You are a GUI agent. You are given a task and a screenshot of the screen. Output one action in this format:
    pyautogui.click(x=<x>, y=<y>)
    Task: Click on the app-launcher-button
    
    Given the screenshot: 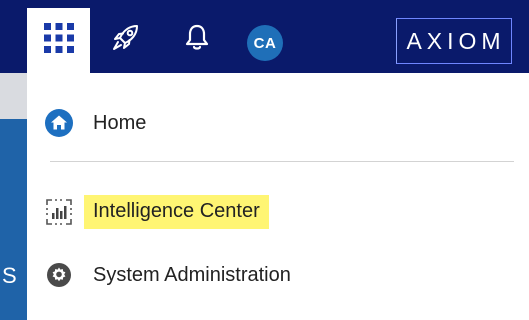 What is the action you would take?
    pyautogui.click(x=58, y=40)
    